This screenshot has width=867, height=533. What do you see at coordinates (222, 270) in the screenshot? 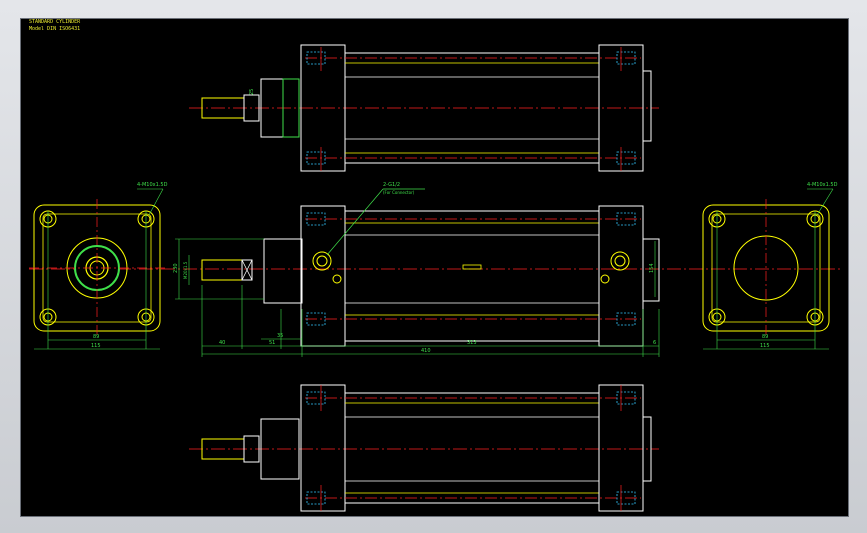
I see `piston-rod` at bounding box center [222, 270].